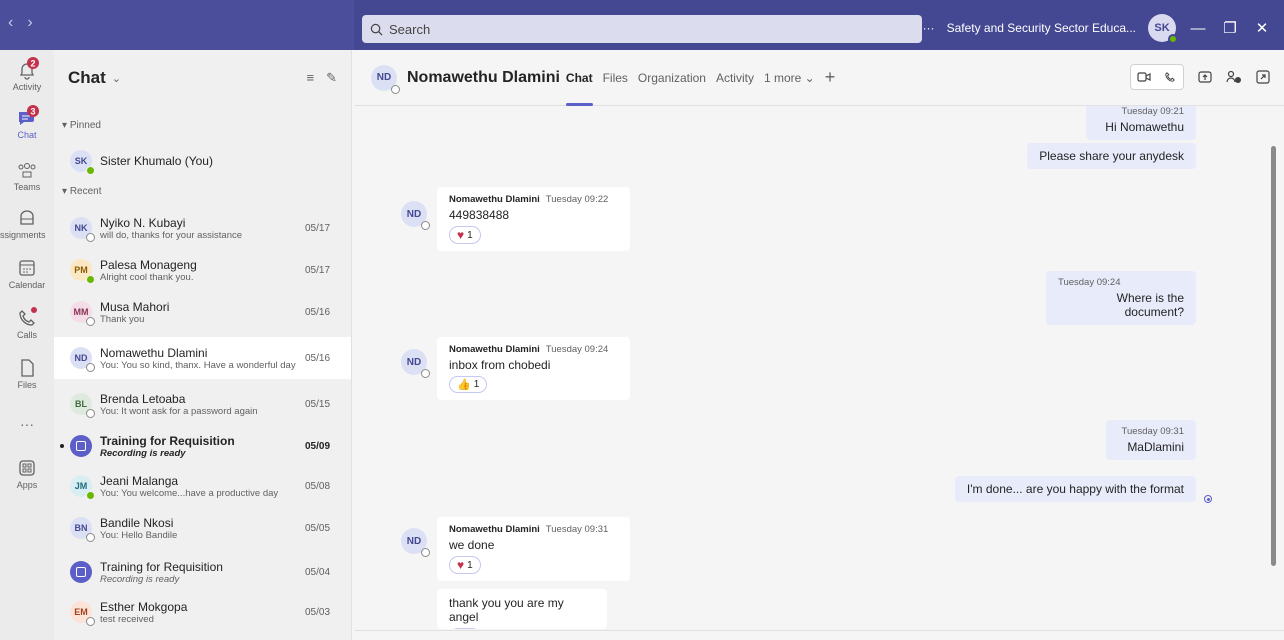  Describe the element at coordinates (27, 176) in the screenshot. I see `rail-teams: Teams` at that location.